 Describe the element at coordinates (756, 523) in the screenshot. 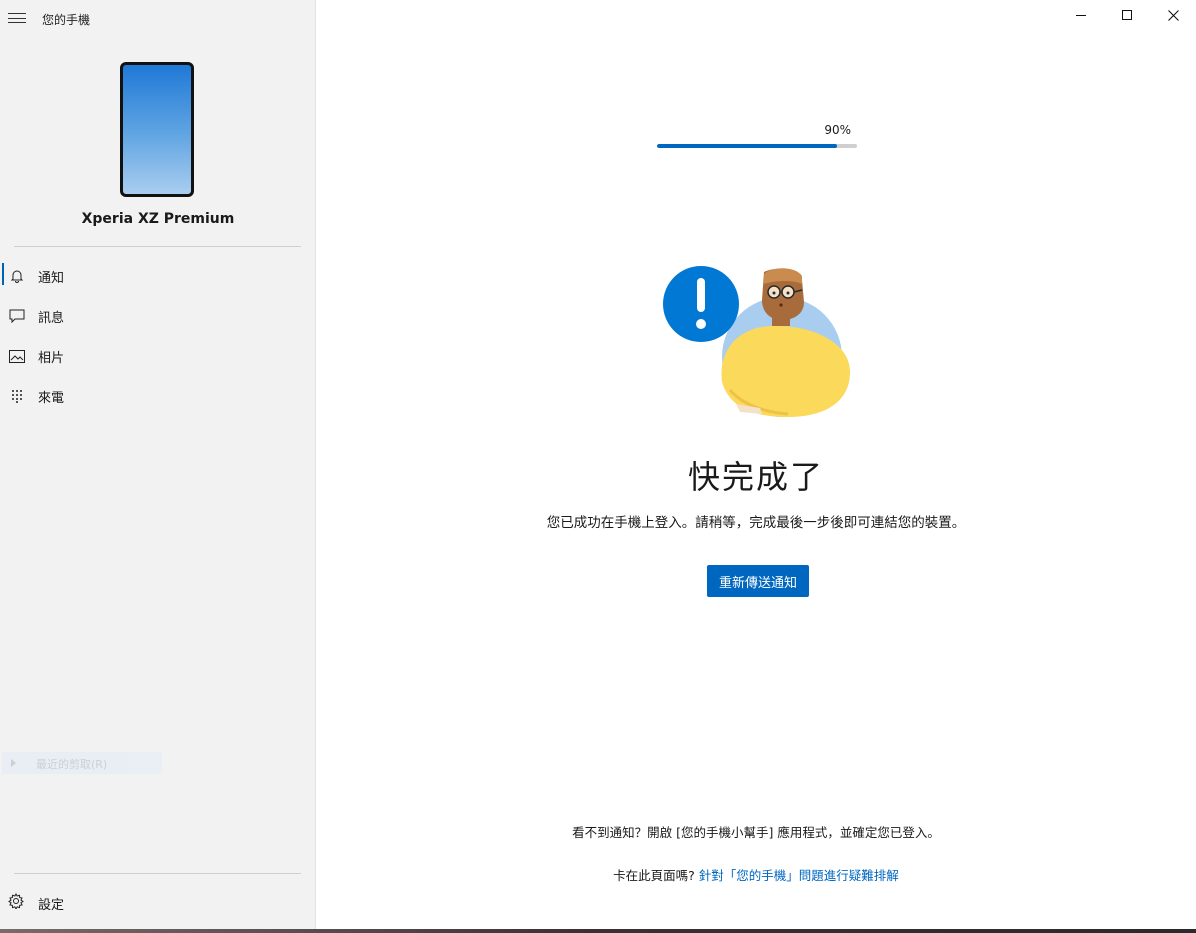

I see `page-subtext: 您已成功在手機上登入。請稍等，完成最後一步後即可連結您的裝置。` at that location.